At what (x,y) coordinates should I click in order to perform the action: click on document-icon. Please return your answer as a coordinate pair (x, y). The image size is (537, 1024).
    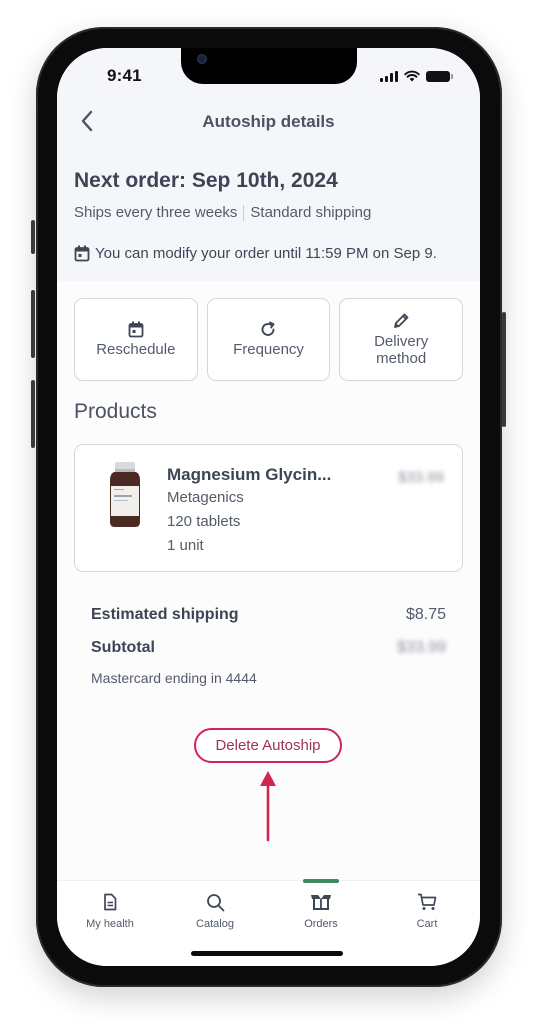
    Looking at the image, I should click on (110, 902).